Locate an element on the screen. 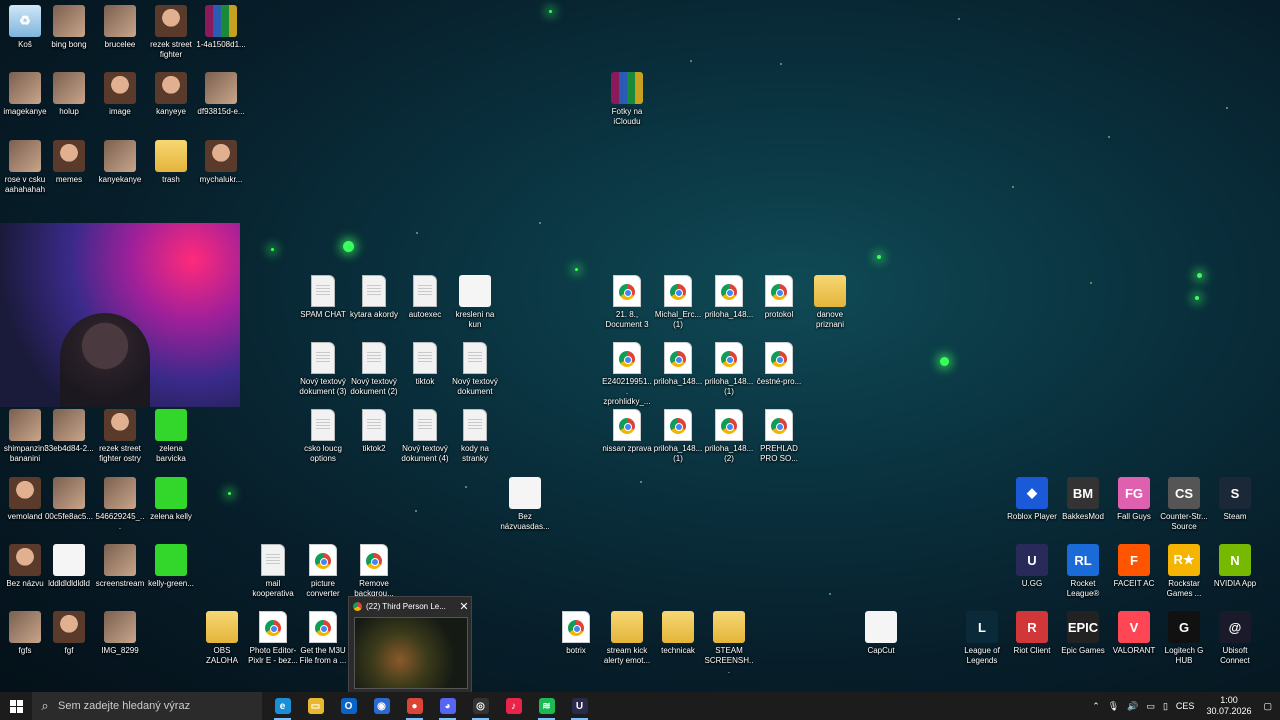 This screenshot has height=720, width=1280. volume-icon: 🔊 is located at coordinates (1132, 706).